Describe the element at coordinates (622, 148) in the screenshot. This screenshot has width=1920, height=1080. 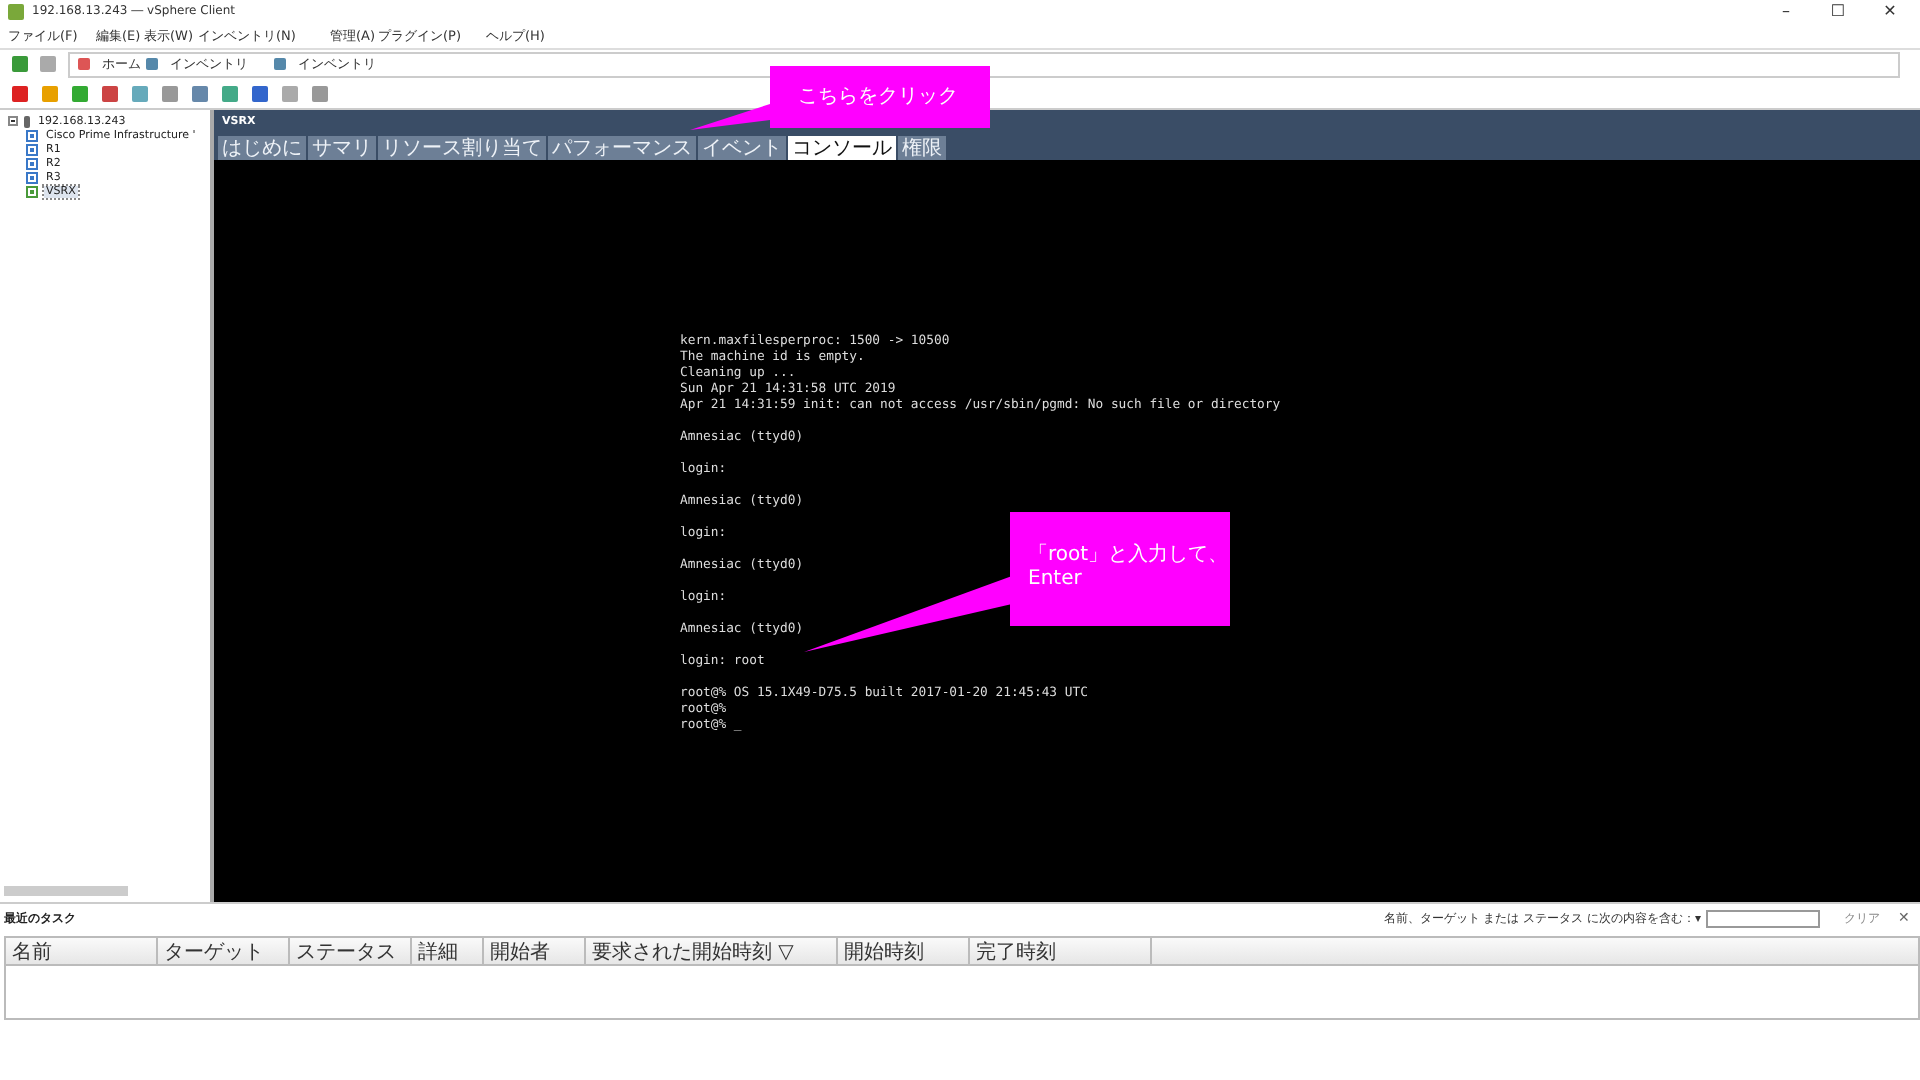
I see `tab: パフォーマンス` at that location.